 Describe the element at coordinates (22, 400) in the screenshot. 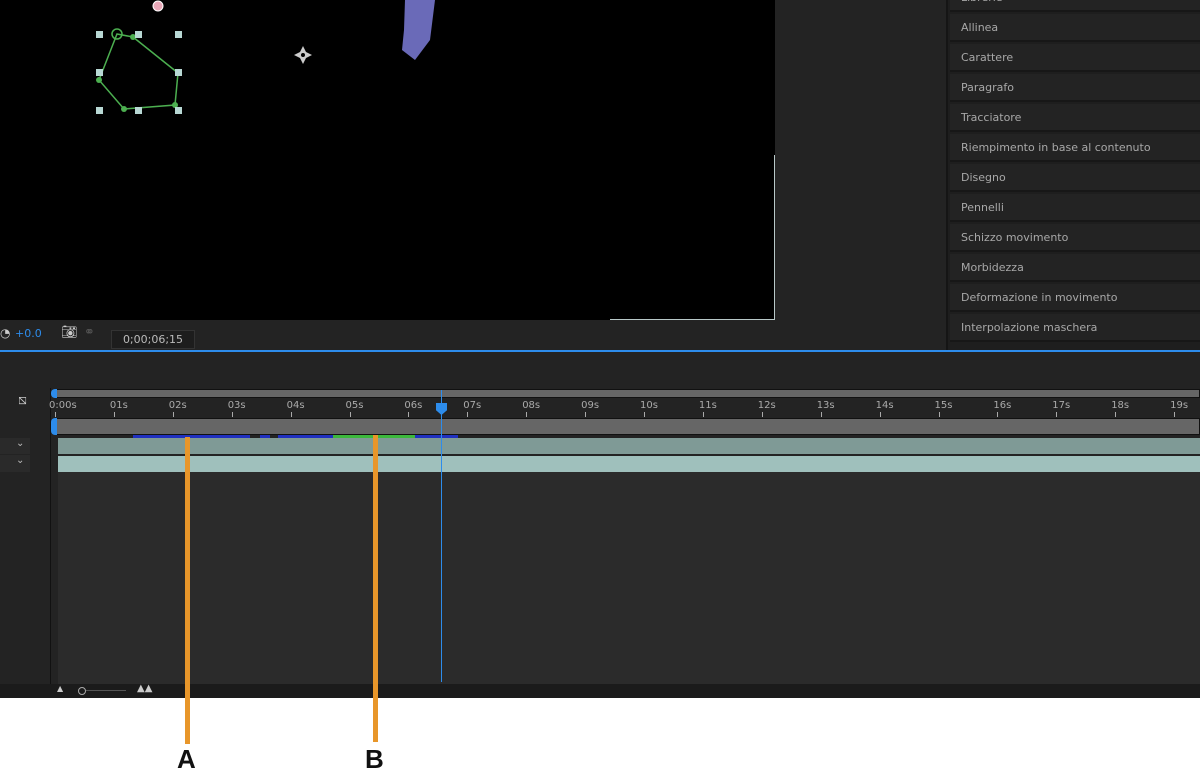

I see `graph-editor-icon: ⧅` at that location.